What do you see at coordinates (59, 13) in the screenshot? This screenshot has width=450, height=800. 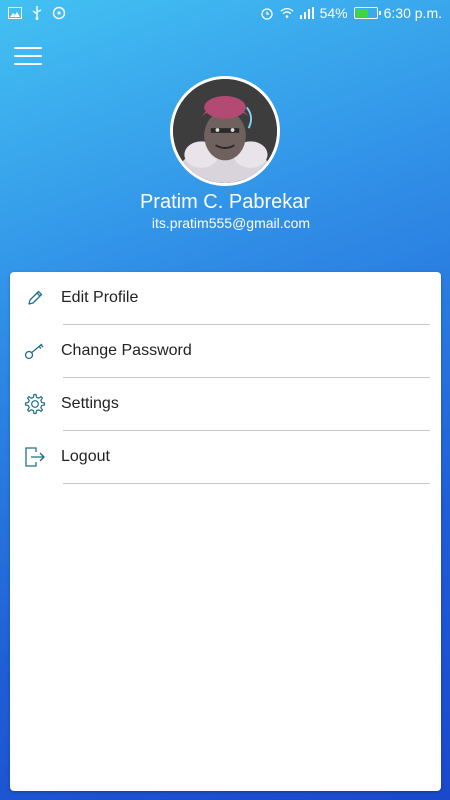 I see `sync-icon` at bounding box center [59, 13].